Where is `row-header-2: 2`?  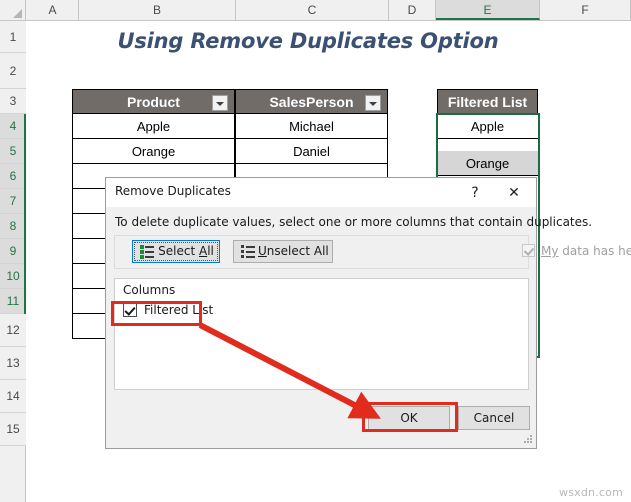
row-header-2: 2 is located at coordinates (13, 71).